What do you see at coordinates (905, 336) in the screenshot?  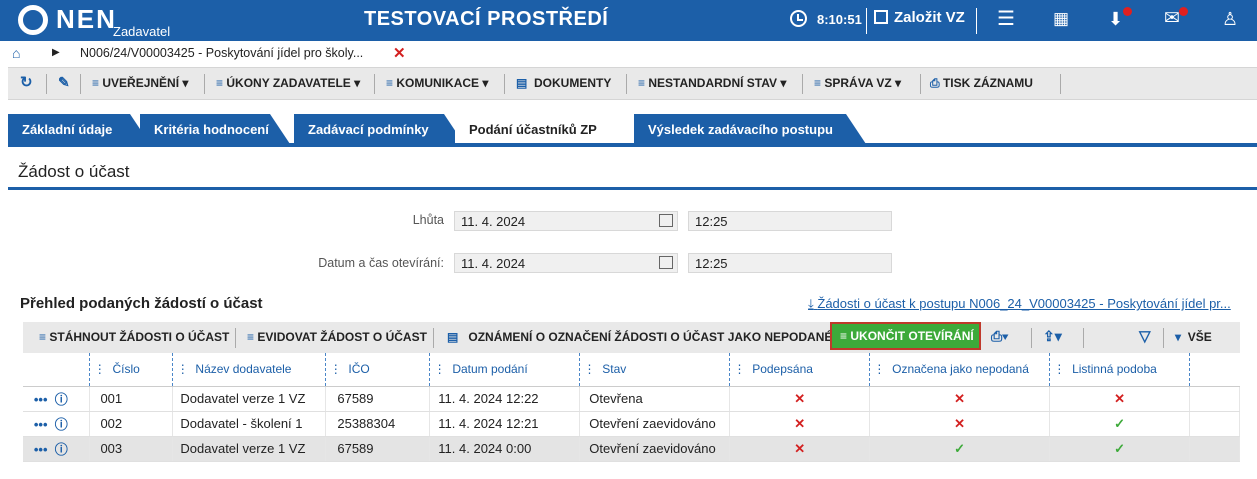 I see `finish-opening-button: ≡ UKONČIT OTEVÍRÁNÍ` at bounding box center [905, 336].